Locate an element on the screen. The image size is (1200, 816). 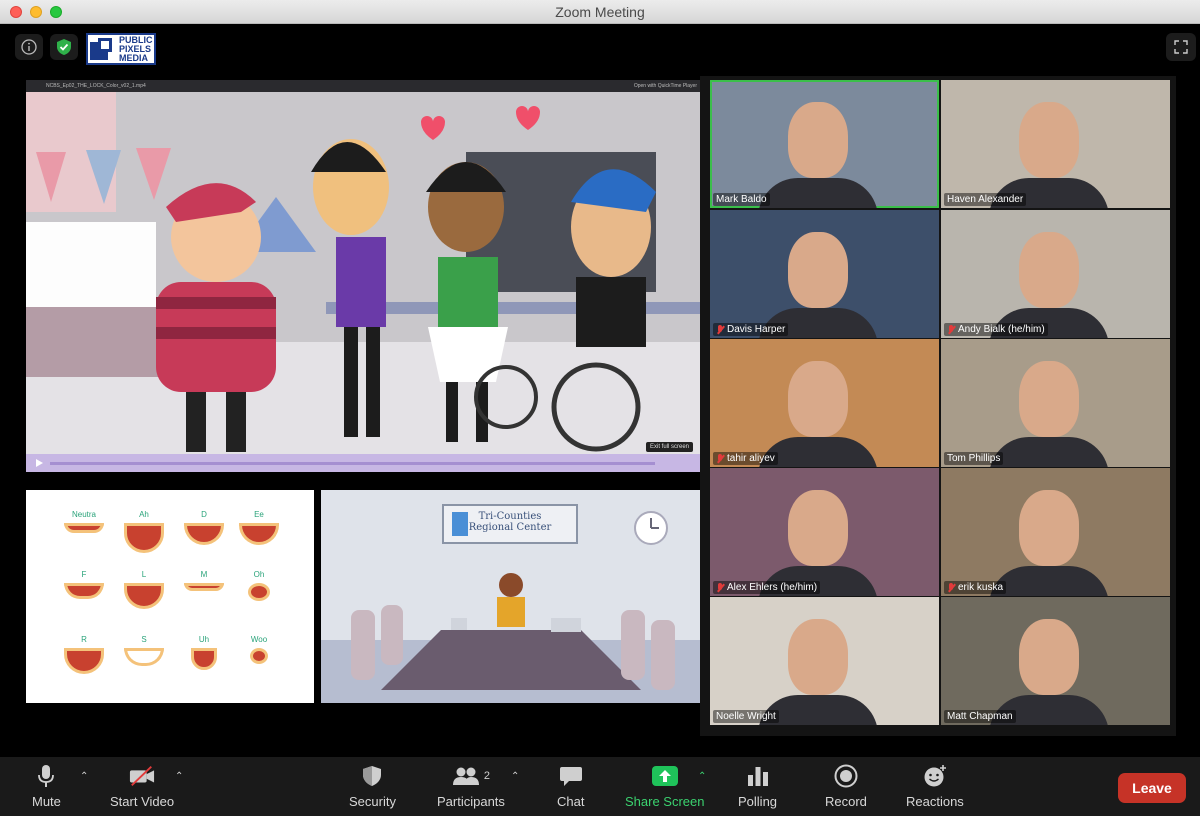
chat-button: Chat is located at coordinates (570, 786).